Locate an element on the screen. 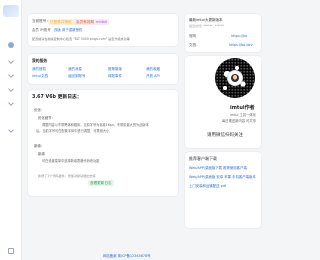  section-item: 新增 is located at coordinates (41, 154).